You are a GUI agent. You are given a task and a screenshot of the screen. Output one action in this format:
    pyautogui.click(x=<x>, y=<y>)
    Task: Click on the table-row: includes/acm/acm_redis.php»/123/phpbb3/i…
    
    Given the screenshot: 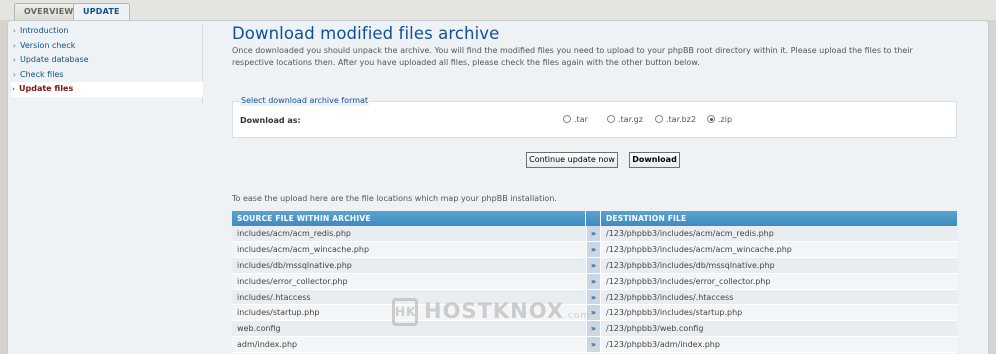 What is the action you would take?
    pyautogui.click(x=594, y=234)
    